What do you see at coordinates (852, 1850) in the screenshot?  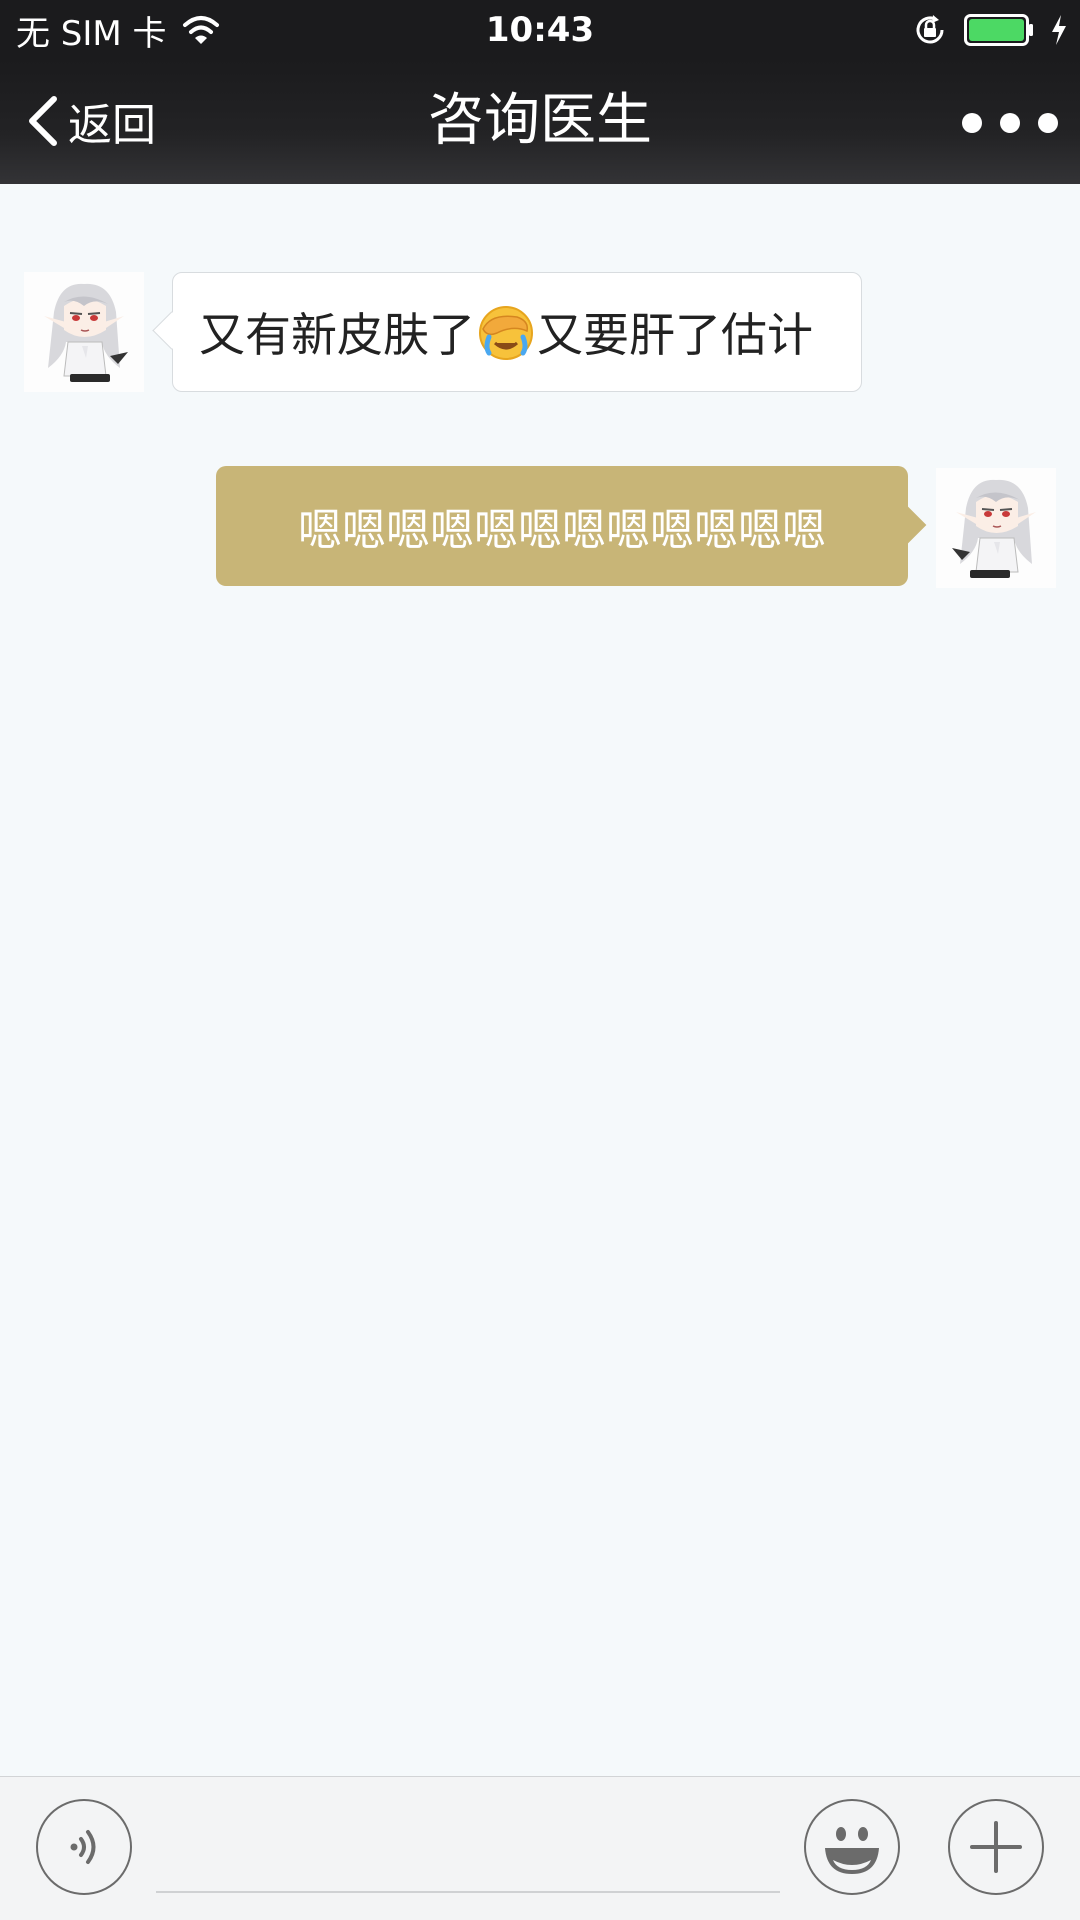 I see `smiley-face-icon` at bounding box center [852, 1850].